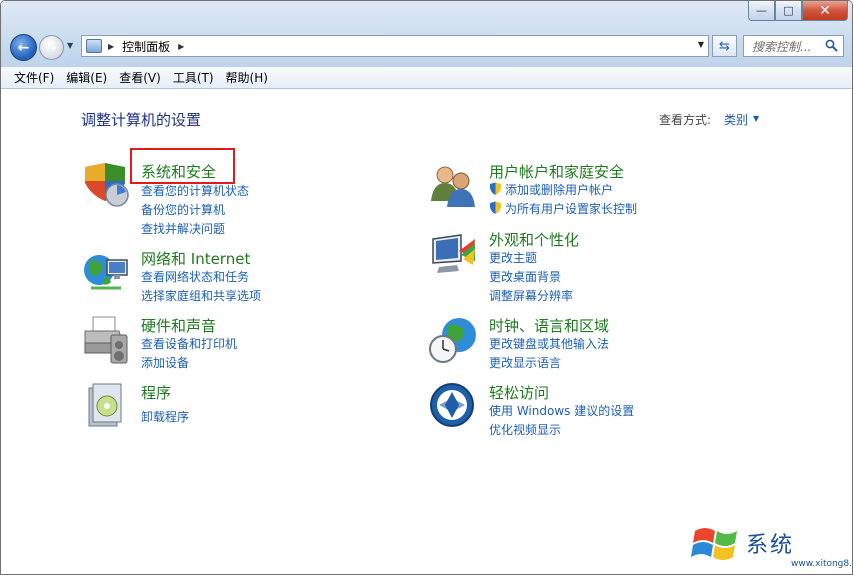 The image size is (853, 575). I want to click on close-button: ✕, so click(825, 11).